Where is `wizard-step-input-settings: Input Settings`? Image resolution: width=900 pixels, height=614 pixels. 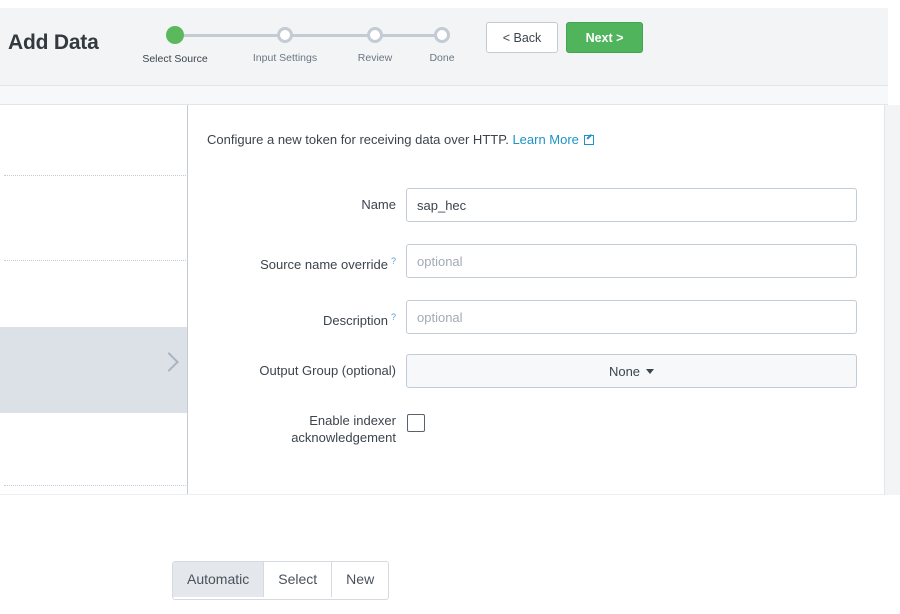
wizard-step-input-settings: Input Settings is located at coordinates (285, 43).